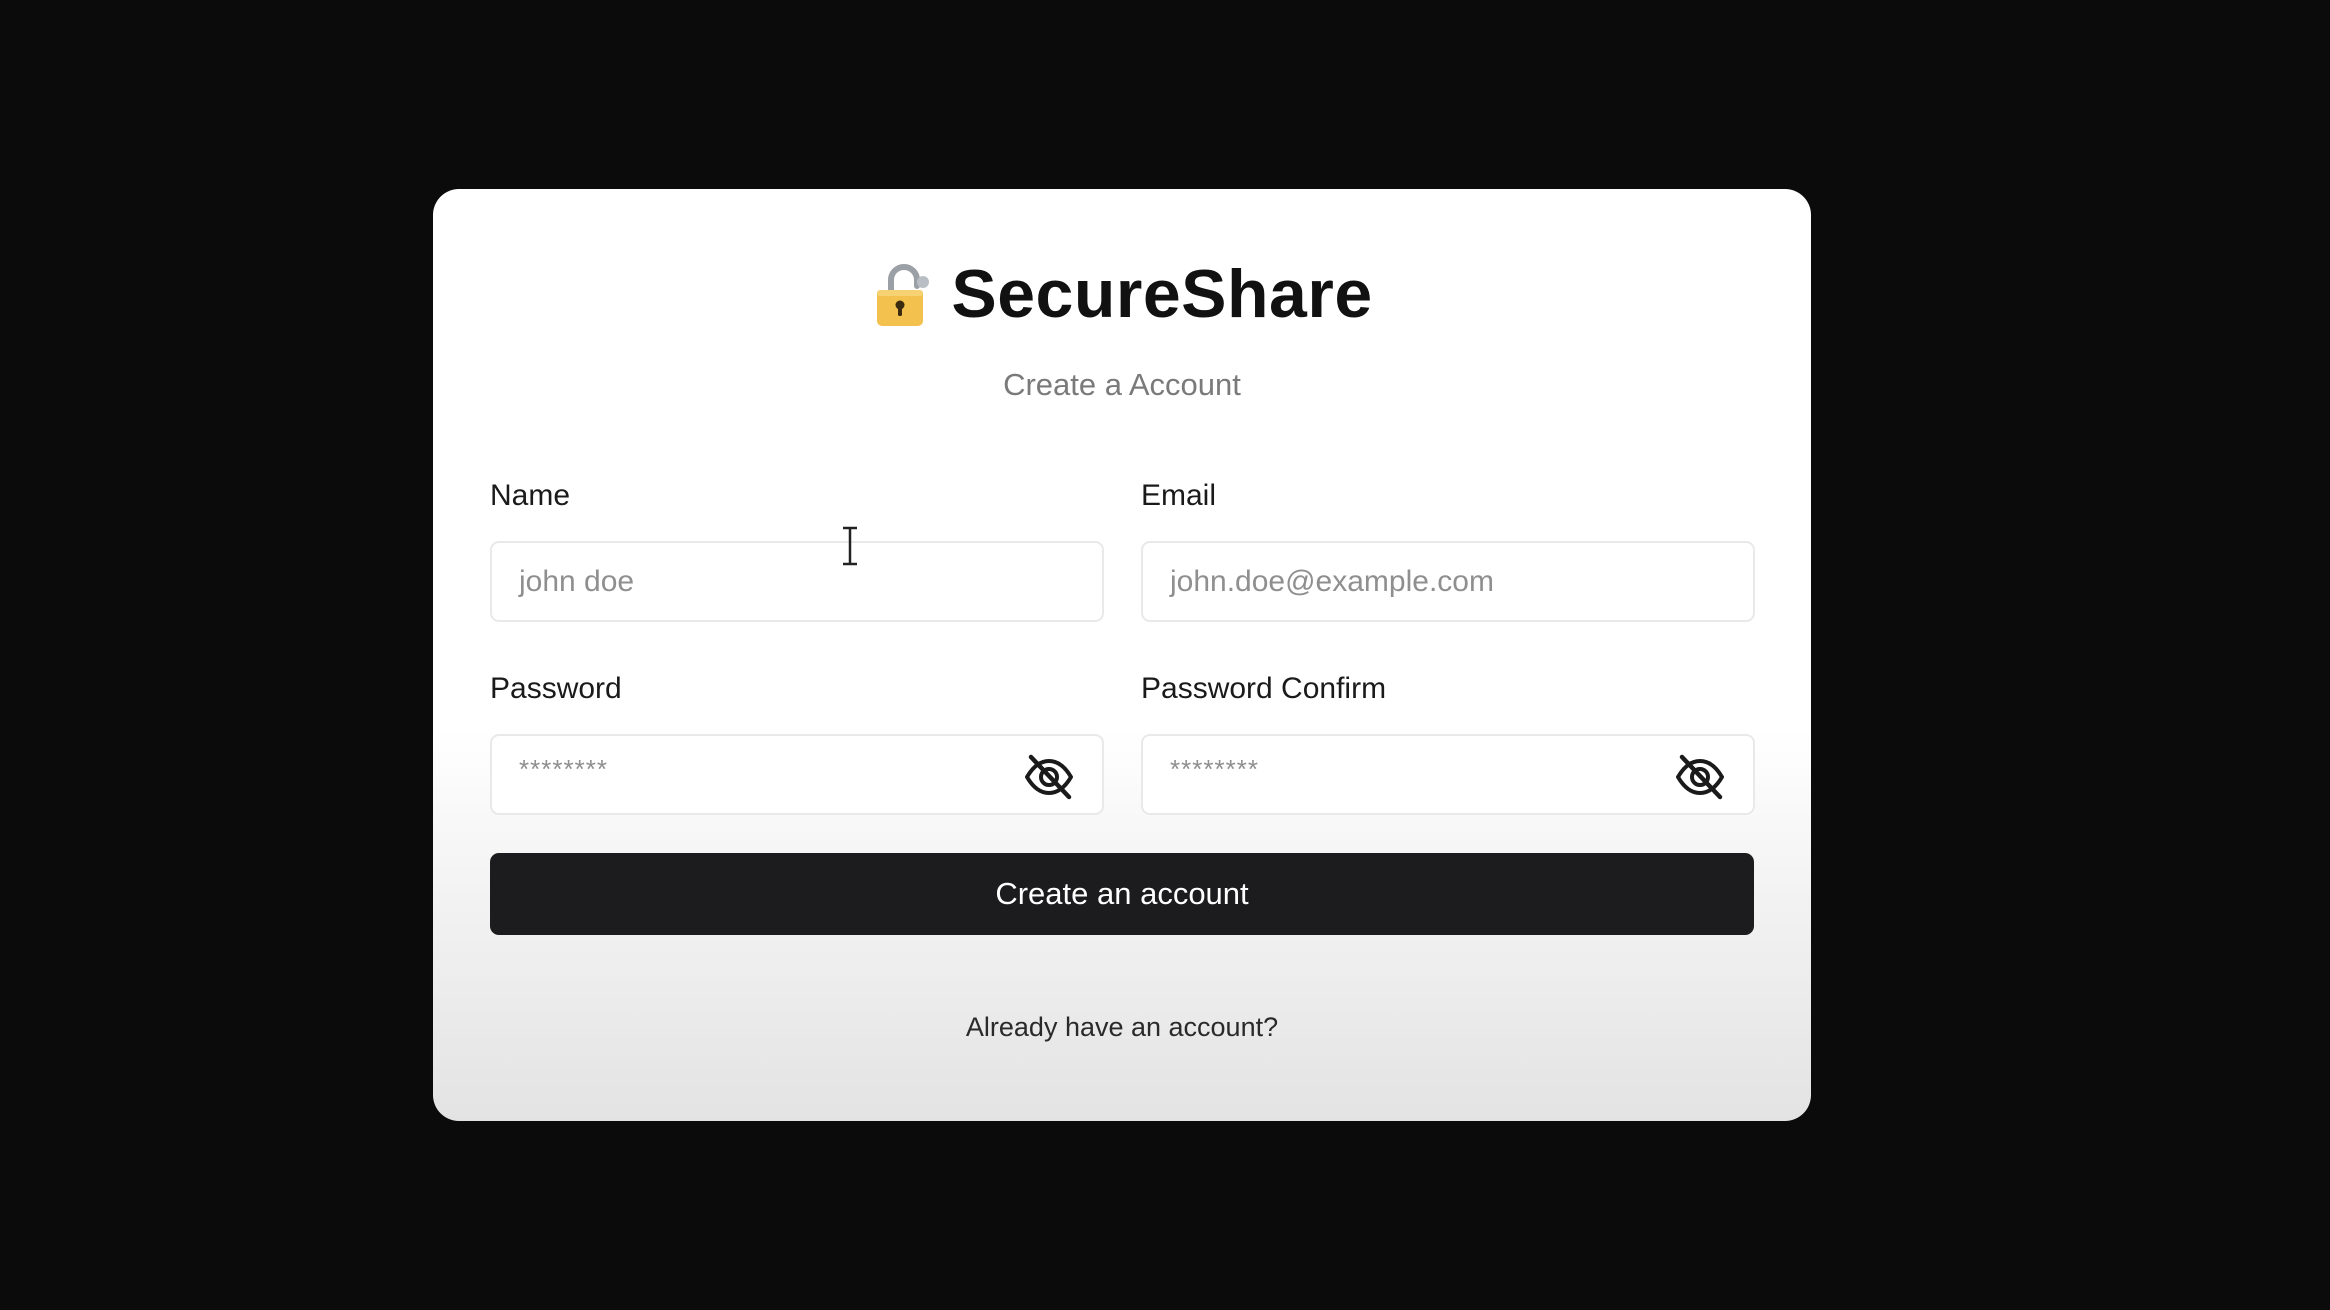 This screenshot has height=1310, width=2330. What do you see at coordinates (577, 581) in the screenshot?
I see `name-placeholder: john doe` at bounding box center [577, 581].